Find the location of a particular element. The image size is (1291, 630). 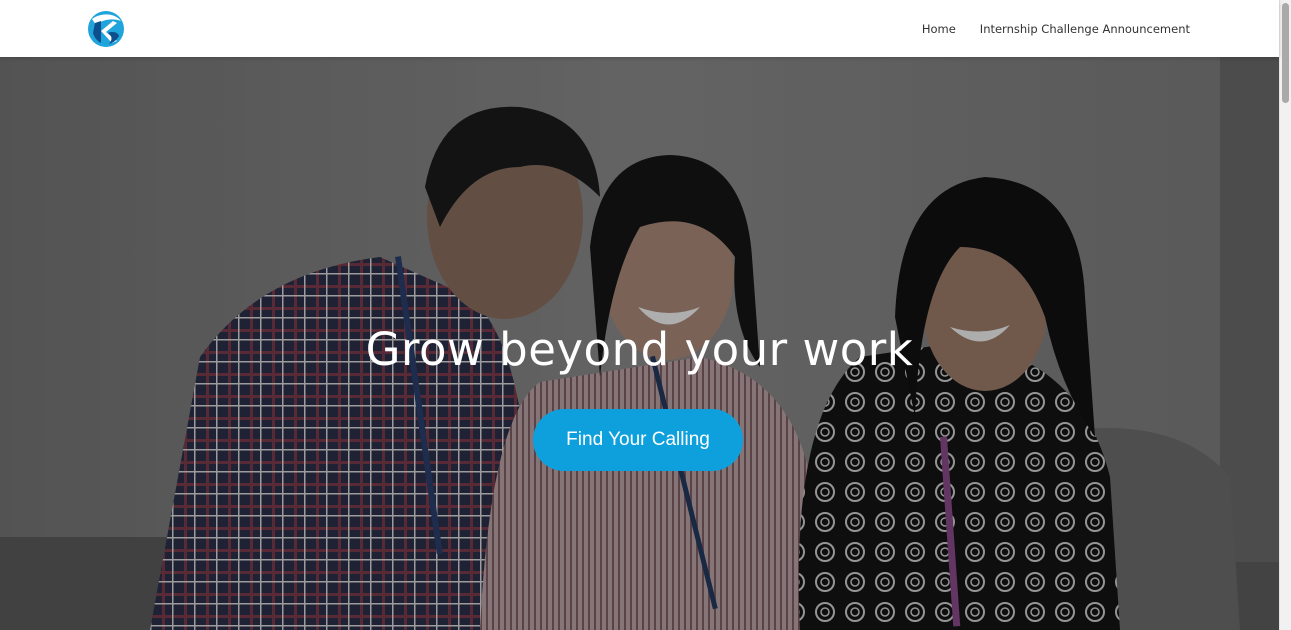

site-header: Home Internship Challenge Announcement is located at coordinates (639, 28).